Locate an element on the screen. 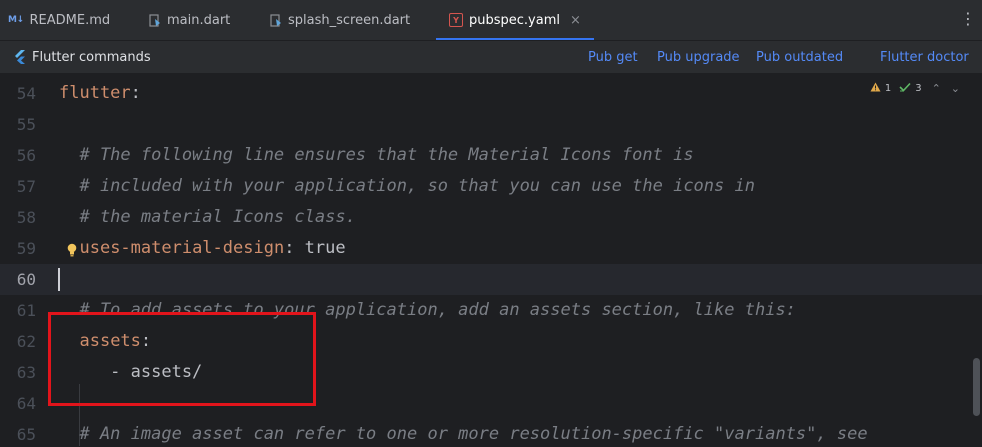 Image resolution: width=982 pixels, height=447 pixels. tab-label: pubspec.yaml is located at coordinates (514, 20).